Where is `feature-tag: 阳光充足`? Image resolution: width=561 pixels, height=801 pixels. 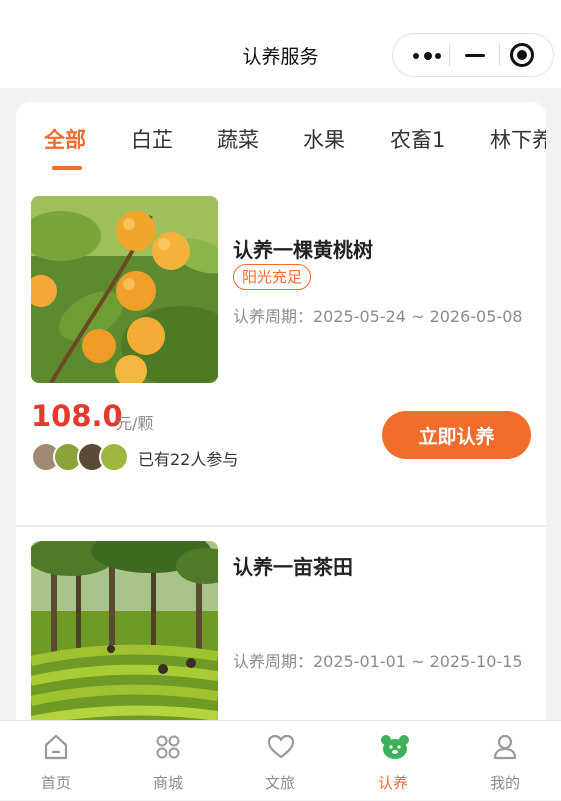 feature-tag: 阳光充足 is located at coordinates (272, 277).